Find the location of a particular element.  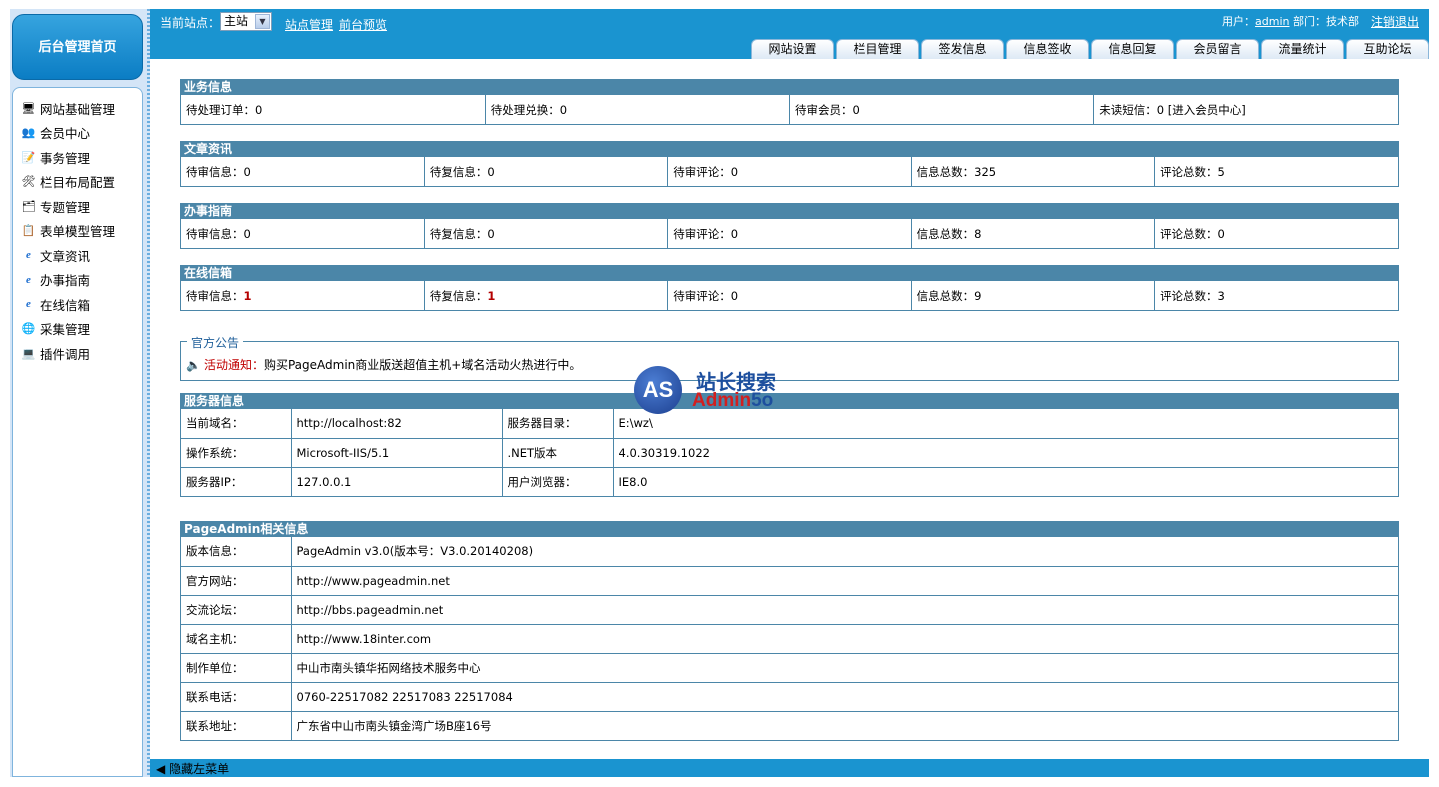

tab-forum: 互助论坛 is located at coordinates (1387, 49).